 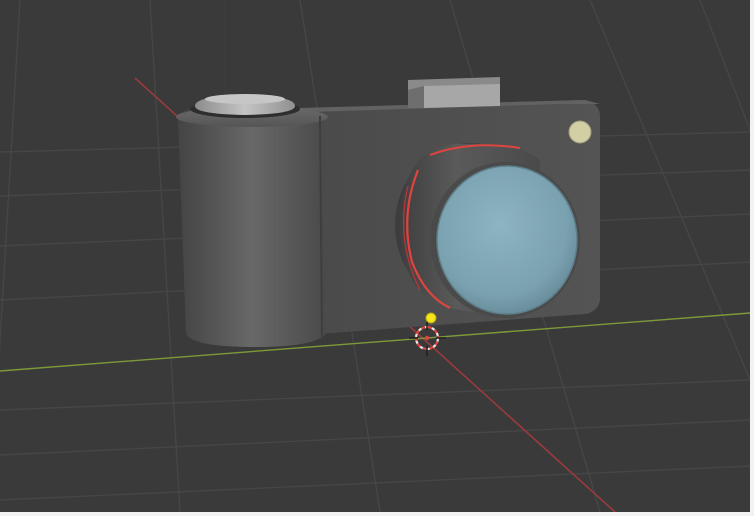 I want to click on viewfinder-hump, so click(x=454, y=92).